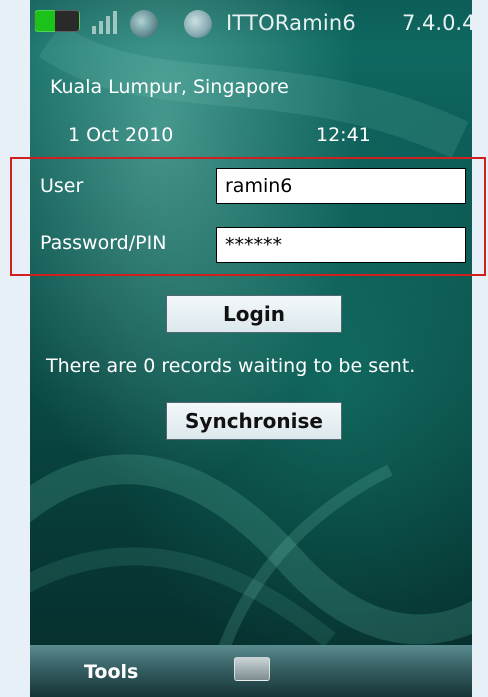 Image resolution: width=488 pixels, height=697 pixels. Describe the element at coordinates (343, 135) in the screenshot. I see `time-text: 12:41` at that location.